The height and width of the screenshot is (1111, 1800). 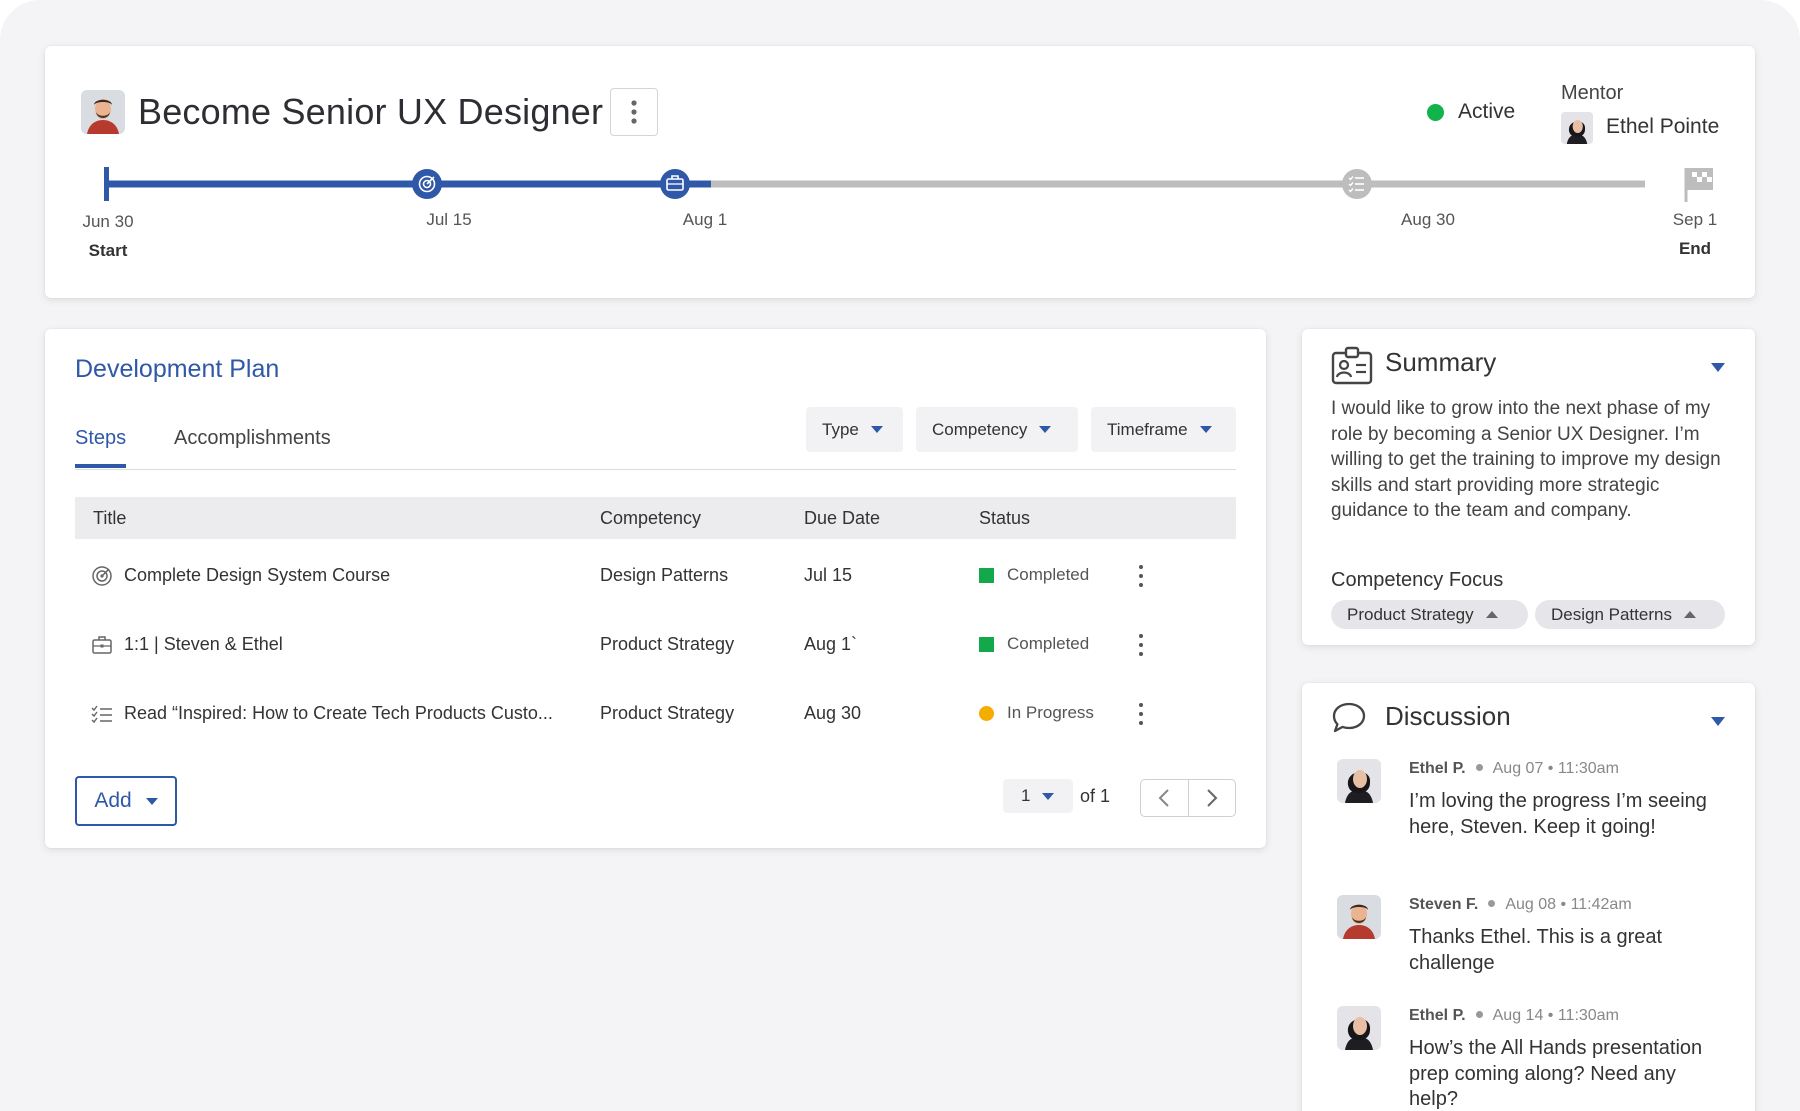 What do you see at coordinates (908, 184) in the screenshot?
I see `timeline-track` at bounding box center [908, 184].